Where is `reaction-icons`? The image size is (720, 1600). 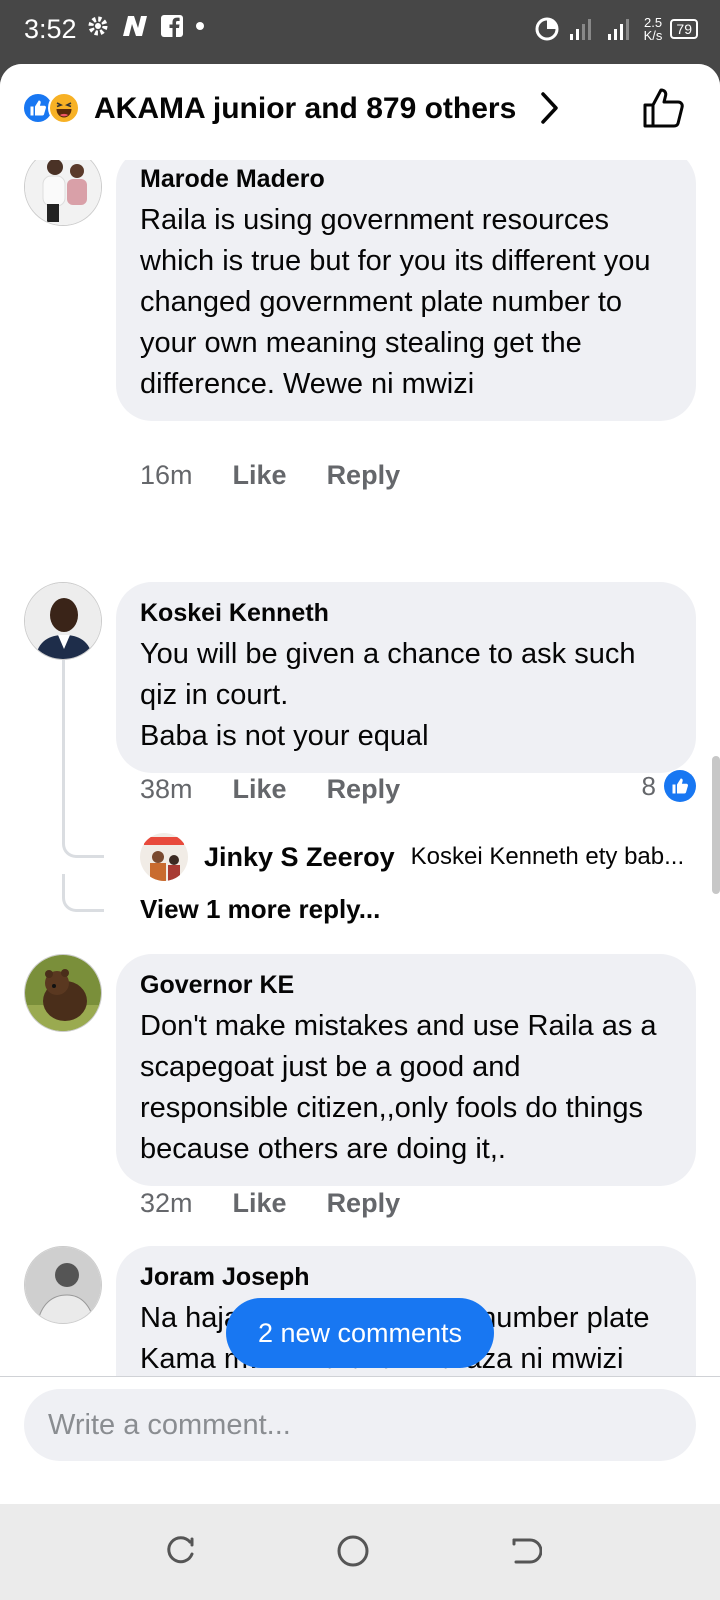
reaction-icons is located at coordinates (51, 108).